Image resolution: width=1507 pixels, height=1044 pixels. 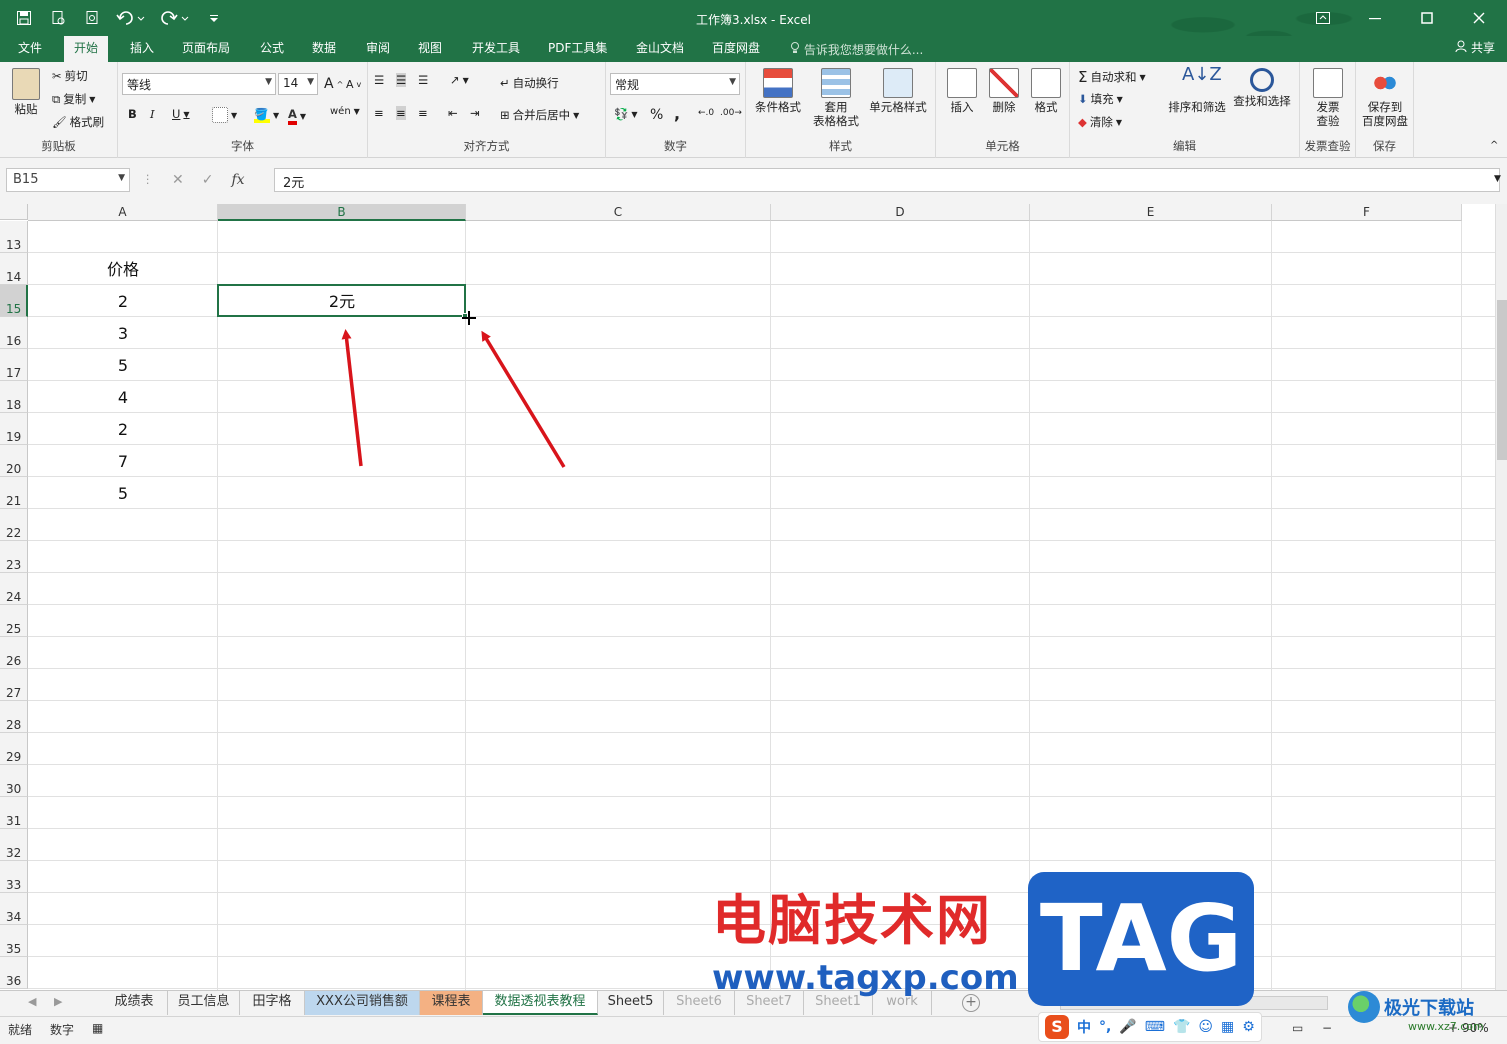 I want to click on align-left-button: ≡, so click(x=379, y=113).